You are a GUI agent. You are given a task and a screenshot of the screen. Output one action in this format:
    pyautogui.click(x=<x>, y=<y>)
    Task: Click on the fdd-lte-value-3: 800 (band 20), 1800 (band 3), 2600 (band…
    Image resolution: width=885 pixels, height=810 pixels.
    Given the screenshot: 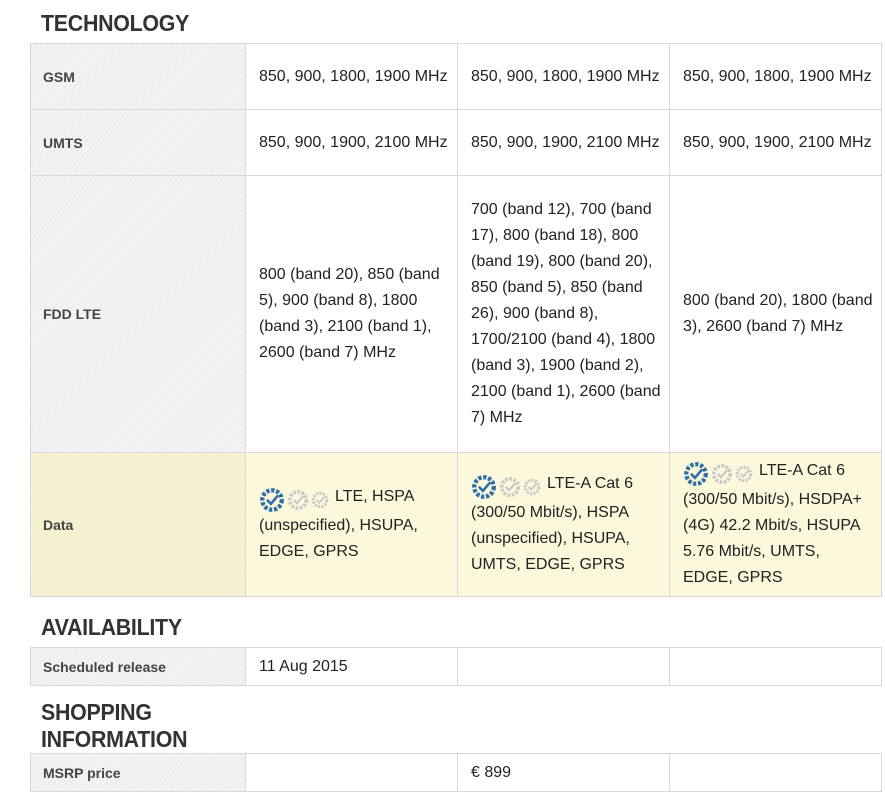 What is the action you would take?
    pyautogui.click(x=775, y=314)
    